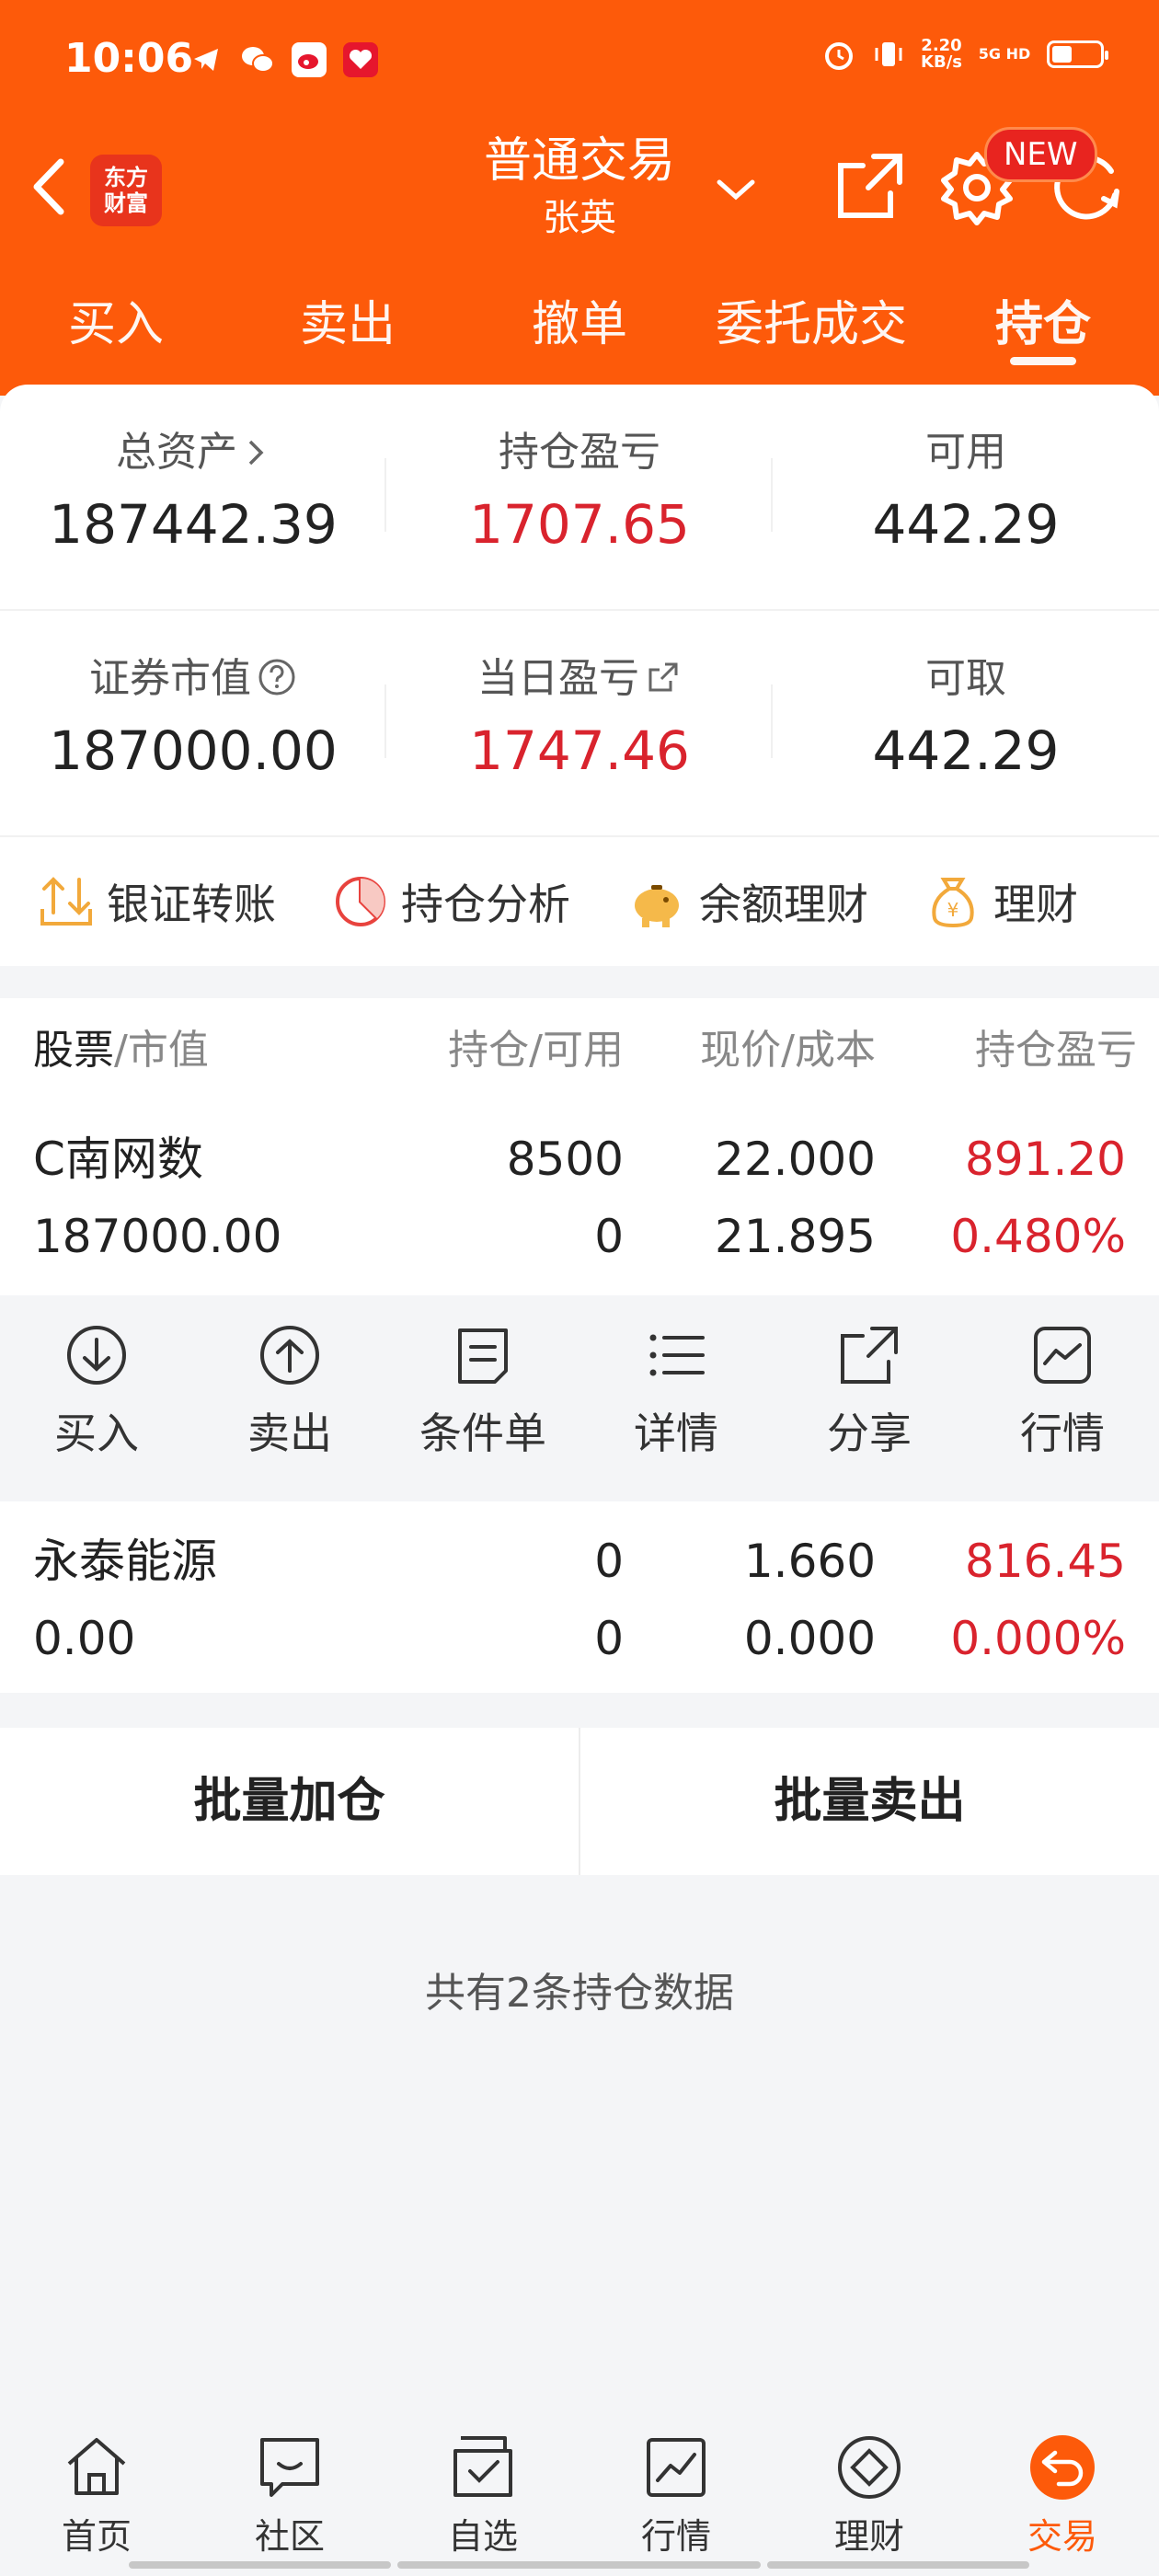  I want to click on alarm-icon, so click(839, 56).